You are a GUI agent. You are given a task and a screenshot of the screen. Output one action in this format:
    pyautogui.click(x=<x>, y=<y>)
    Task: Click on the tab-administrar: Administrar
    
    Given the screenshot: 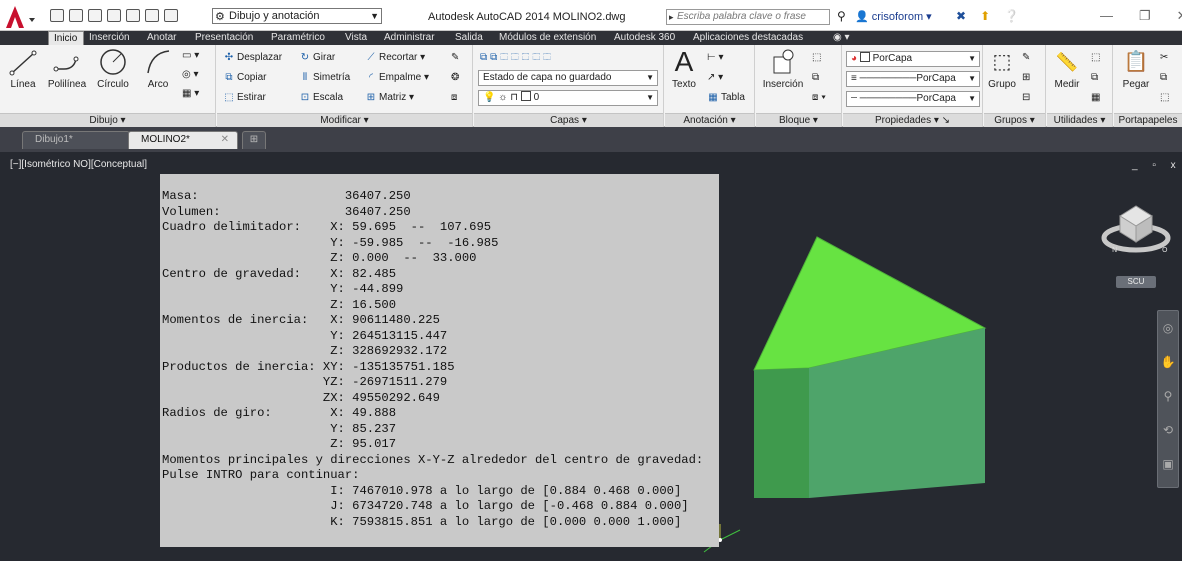 What is the action you would take?
    pyautogui.click(x=409, y=38)
    